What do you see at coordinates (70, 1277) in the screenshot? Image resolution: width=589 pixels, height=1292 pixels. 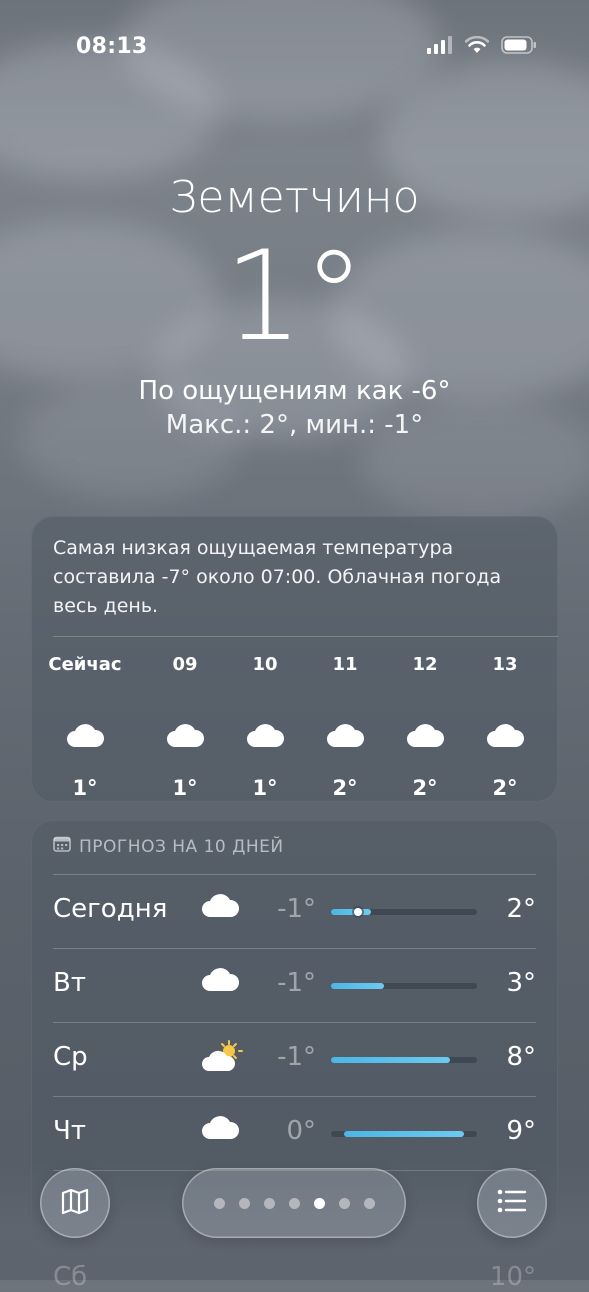 I see `partial-day-name: Сб` at bounding box center [70, 1277].